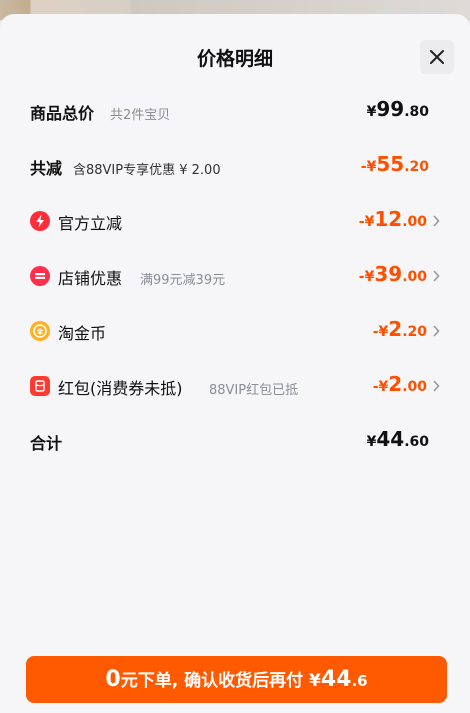 The image size is (470, 713). I want to click on shop-discount-label: 店铺优惠, so click(90, 278).